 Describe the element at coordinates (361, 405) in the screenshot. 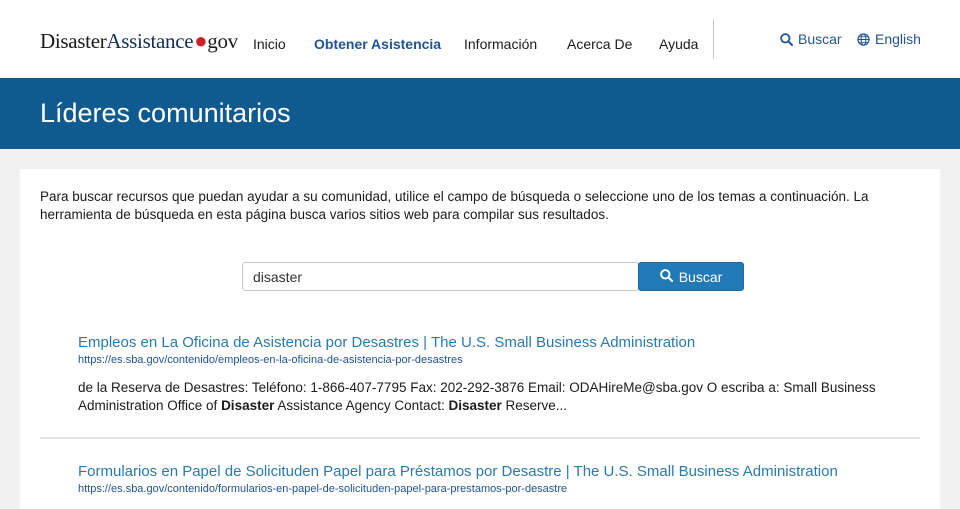

I see `snippet-text: Assistance Agency Contact:` at that location.